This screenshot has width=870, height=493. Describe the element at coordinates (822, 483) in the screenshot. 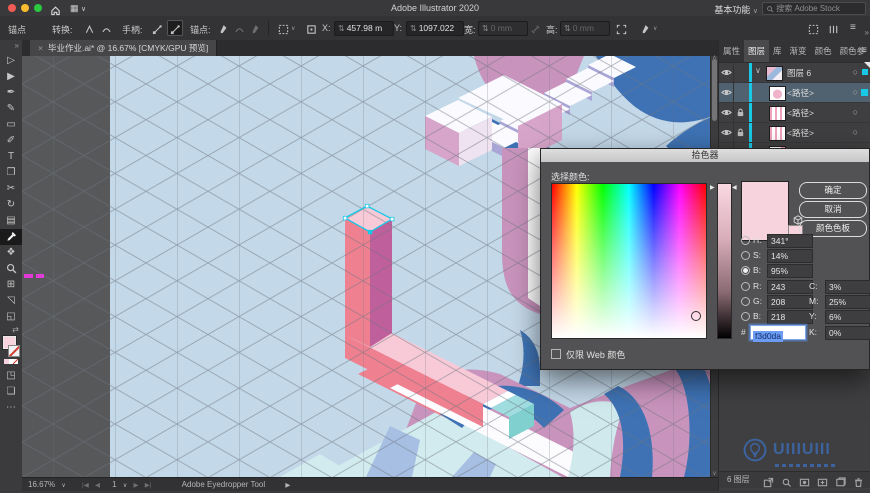

I see `new-sublayer-icon` at that location.